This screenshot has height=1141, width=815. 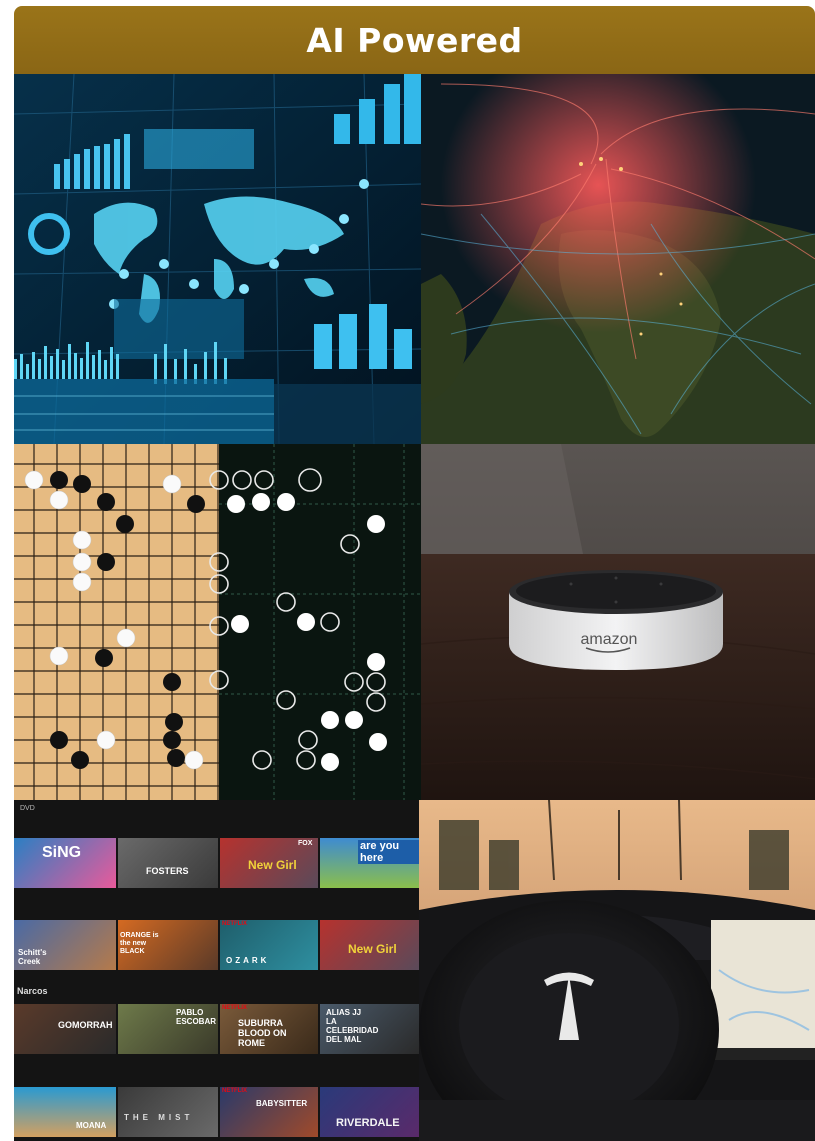 I want to click on poster-new-girl: FOX New Girl, so click(x=269, y=863).